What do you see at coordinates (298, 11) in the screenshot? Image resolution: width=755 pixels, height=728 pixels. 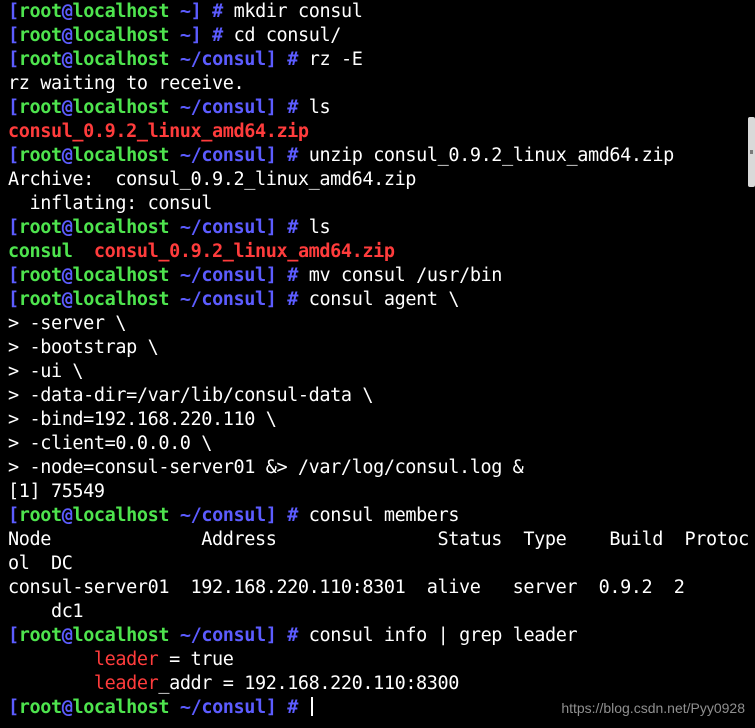 I see `command-text: mkdir consul` at bounding box center [298, 11].